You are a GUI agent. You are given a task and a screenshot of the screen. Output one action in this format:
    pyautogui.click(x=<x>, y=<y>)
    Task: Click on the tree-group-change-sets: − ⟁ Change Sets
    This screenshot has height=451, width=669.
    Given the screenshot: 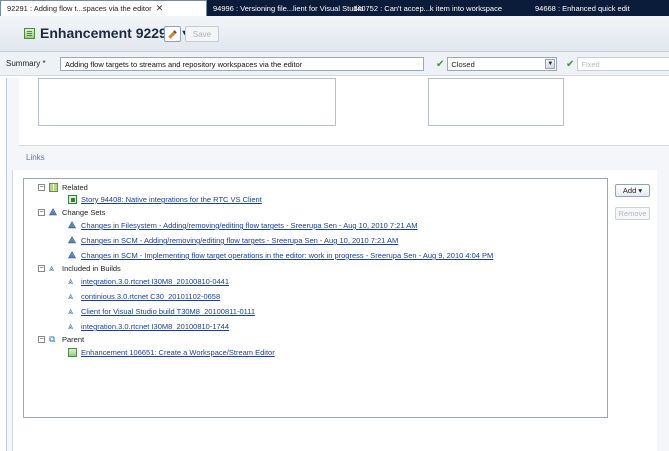 What is the action you would take?
    pyautogui.click(x=71, y=212)
    